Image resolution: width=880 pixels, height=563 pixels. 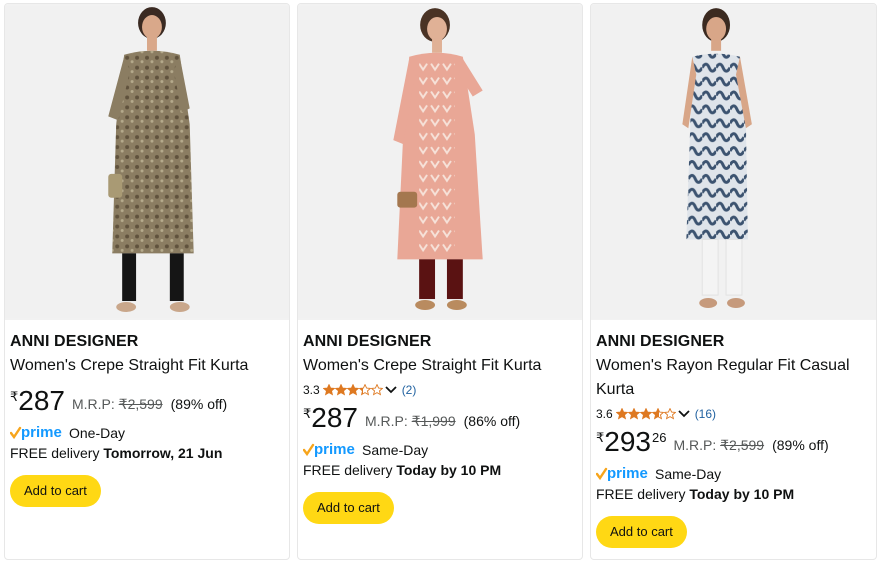 I want to click on delivery-date: Tomorrow, 21 Jun, so click(x=163, y=453).